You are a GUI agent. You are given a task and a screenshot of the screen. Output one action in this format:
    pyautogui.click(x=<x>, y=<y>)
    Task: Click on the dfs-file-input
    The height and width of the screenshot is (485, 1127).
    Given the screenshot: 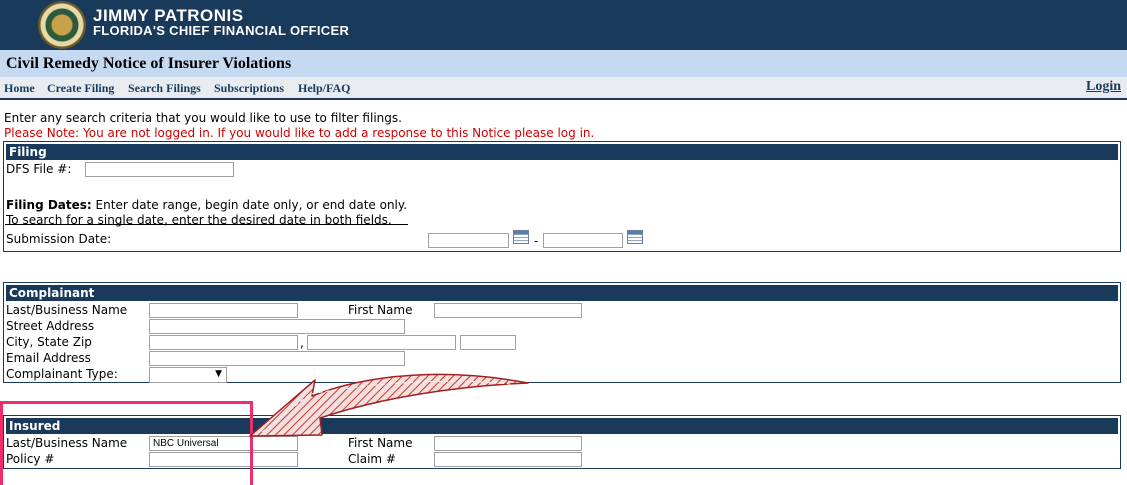 What is the action you would take?
    pyautogui.click(x=159, y=169)
    